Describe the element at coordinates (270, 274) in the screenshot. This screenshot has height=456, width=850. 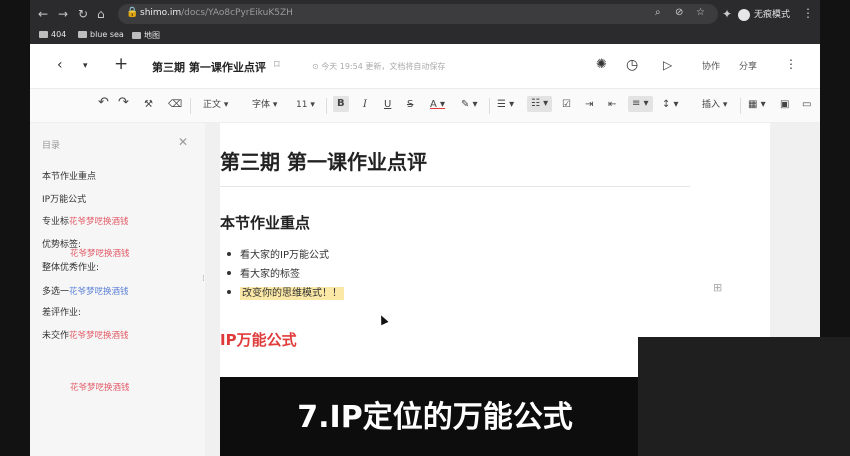
I see `list-item-text: 看大家的标签` at that location.